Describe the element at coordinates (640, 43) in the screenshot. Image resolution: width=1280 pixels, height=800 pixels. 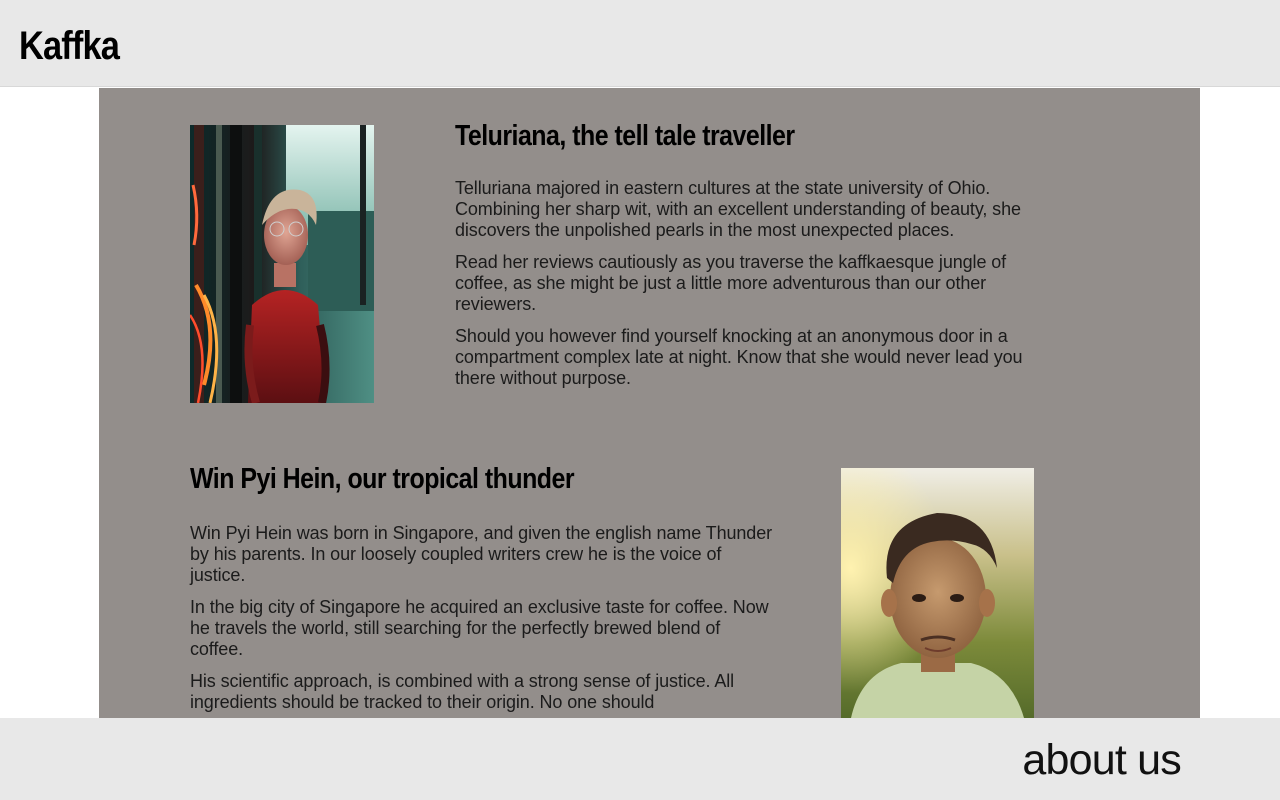
I see `site-header: Kaffka` at that location.